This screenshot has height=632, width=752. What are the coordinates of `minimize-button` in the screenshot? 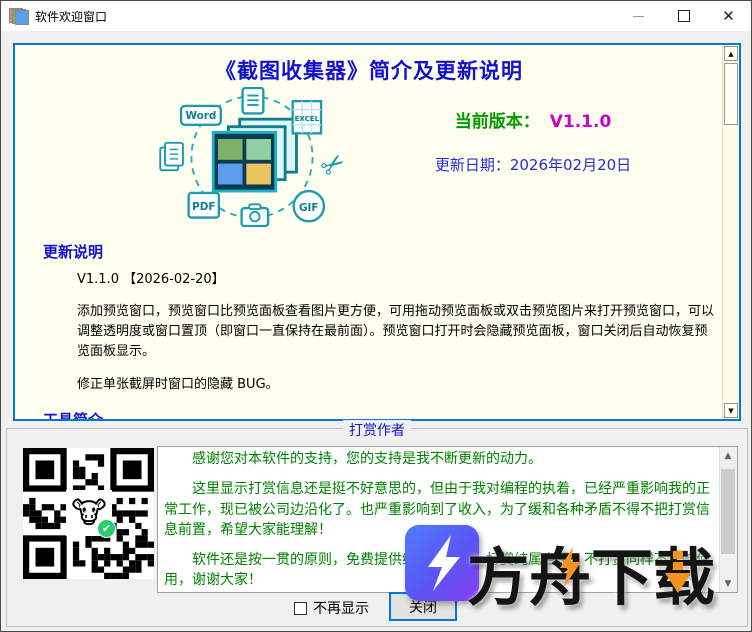 It's located at (638, 16).